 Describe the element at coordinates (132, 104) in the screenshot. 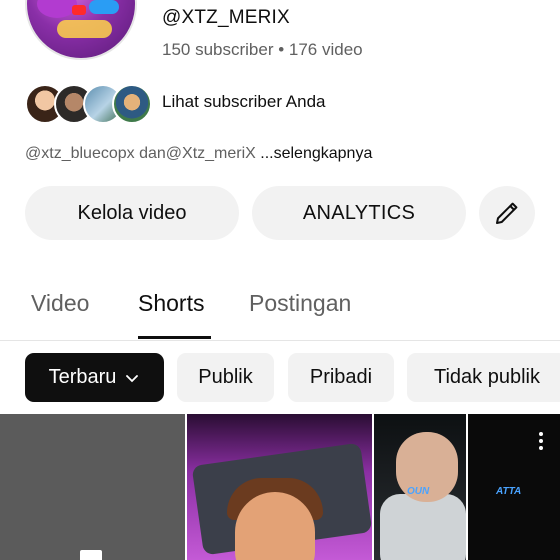

I see `subscriber-avatar` at that location.